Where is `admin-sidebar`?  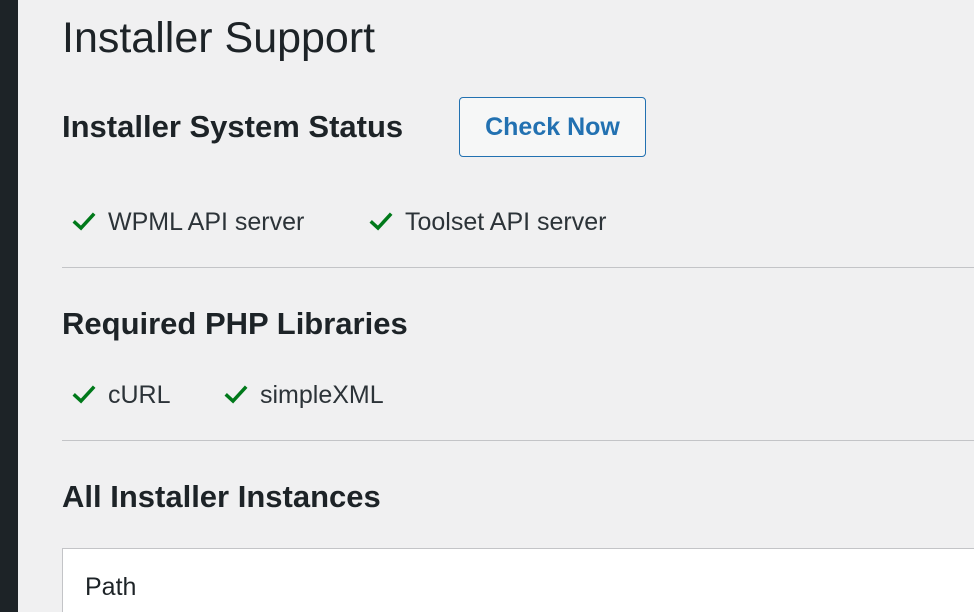 admin-sidebar is located at coordinates (9, 306).